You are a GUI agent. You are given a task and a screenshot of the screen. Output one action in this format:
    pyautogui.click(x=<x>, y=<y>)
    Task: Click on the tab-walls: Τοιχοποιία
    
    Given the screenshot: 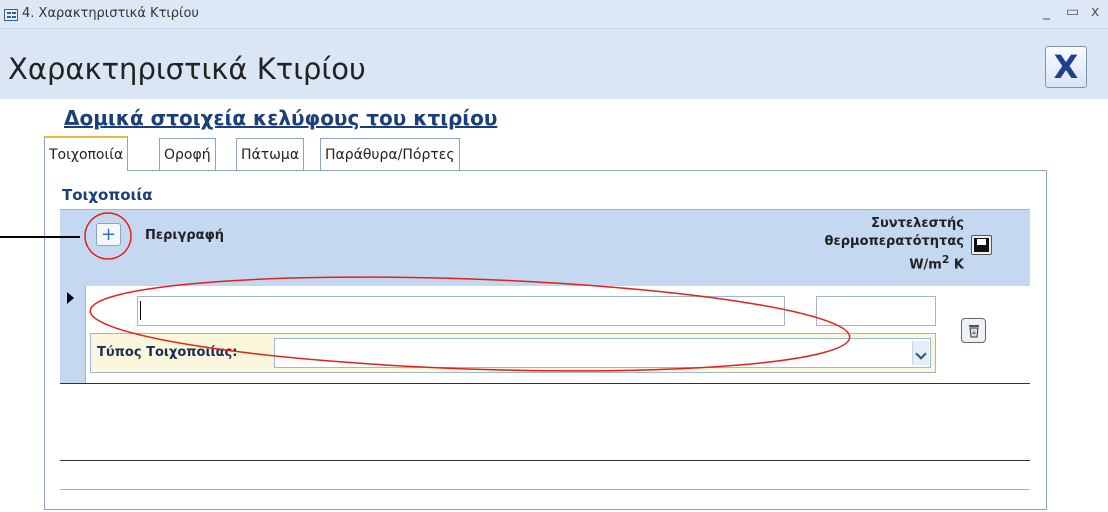 What is the action you would take?
    pyautogui.click(x=86, y=153)
    